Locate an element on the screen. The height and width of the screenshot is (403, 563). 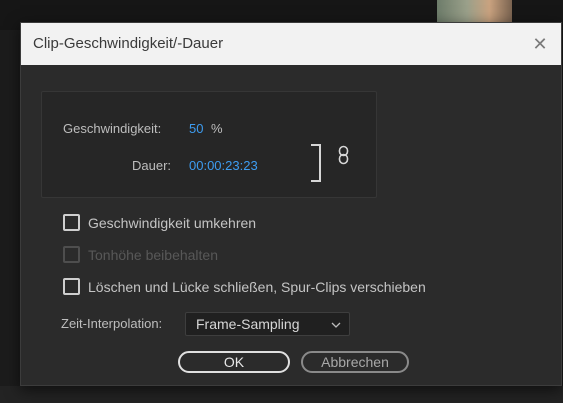
reverse-speed-checkbox: Geschwindigkeit umkehren is located at coordinates (159, 222).